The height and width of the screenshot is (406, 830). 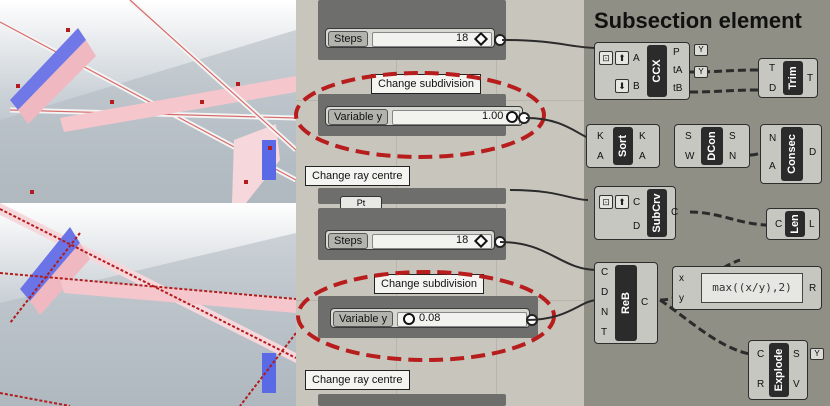 I want to click on output-label: N, so click(x=733, y=156).